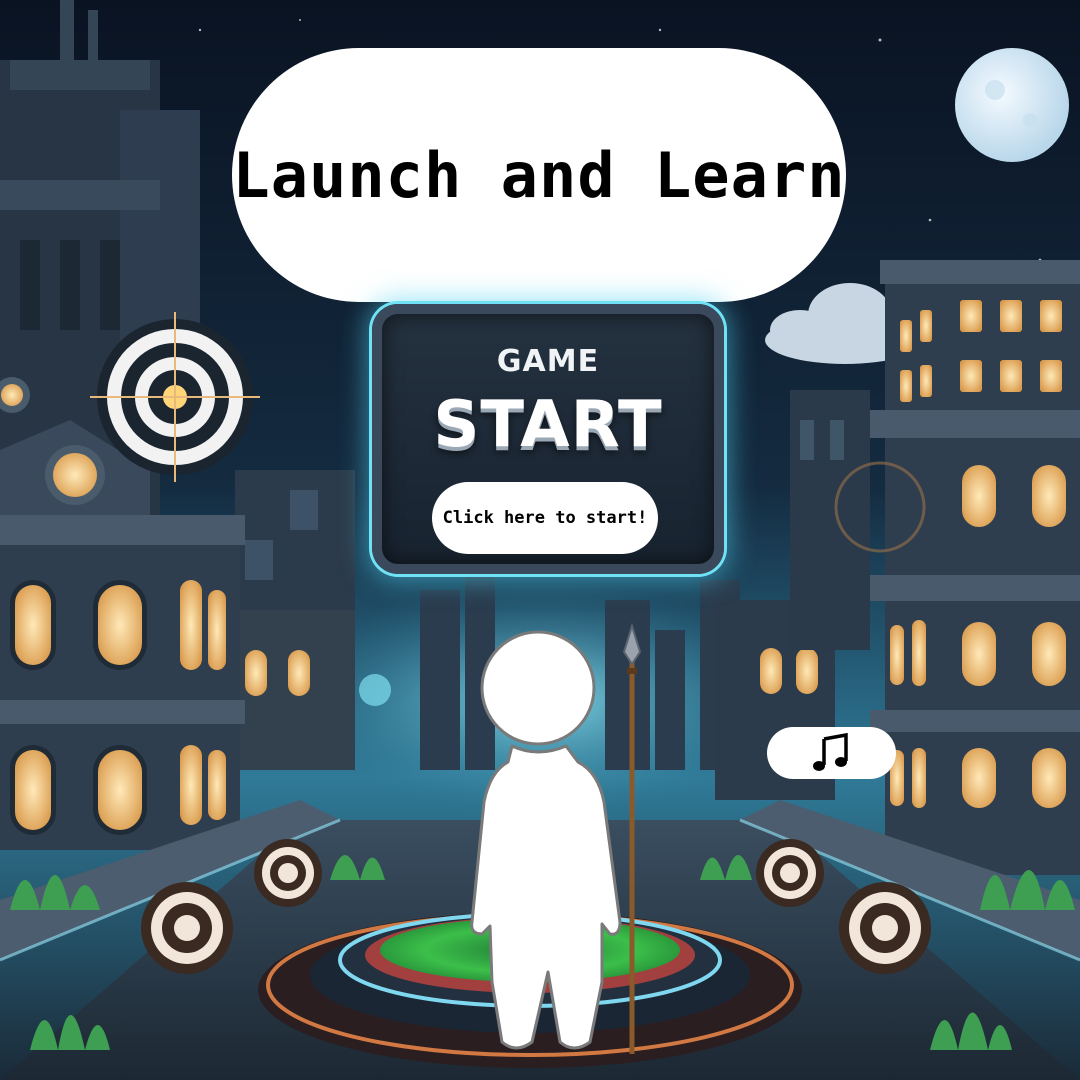  I want to click on title-banner: Launch and Learn, so click(539, 175).